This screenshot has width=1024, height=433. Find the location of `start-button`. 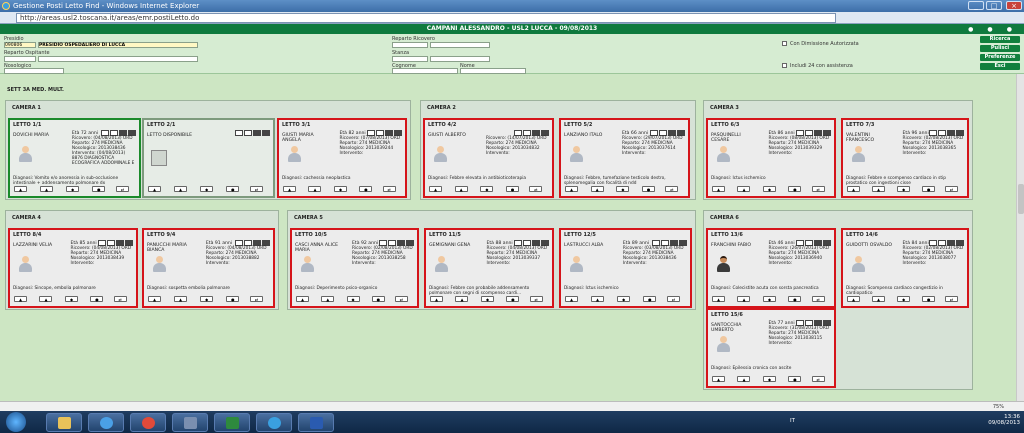

start-button is located at coordinates (16, 422).